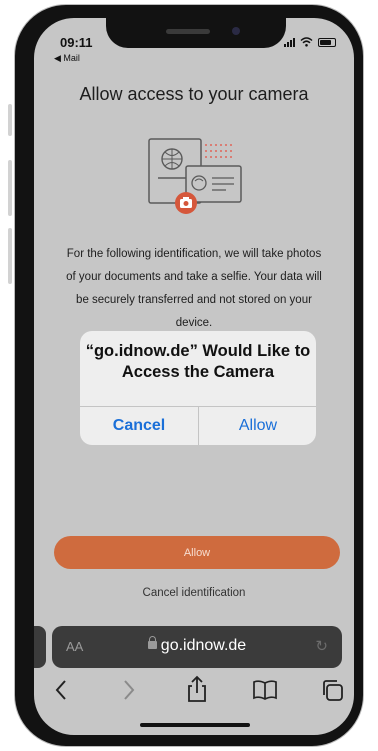 This screenshot has height=751, width=378. Describe the element at coordinates (289, 42) in the screenshot. I see `signal-icon` at that location.